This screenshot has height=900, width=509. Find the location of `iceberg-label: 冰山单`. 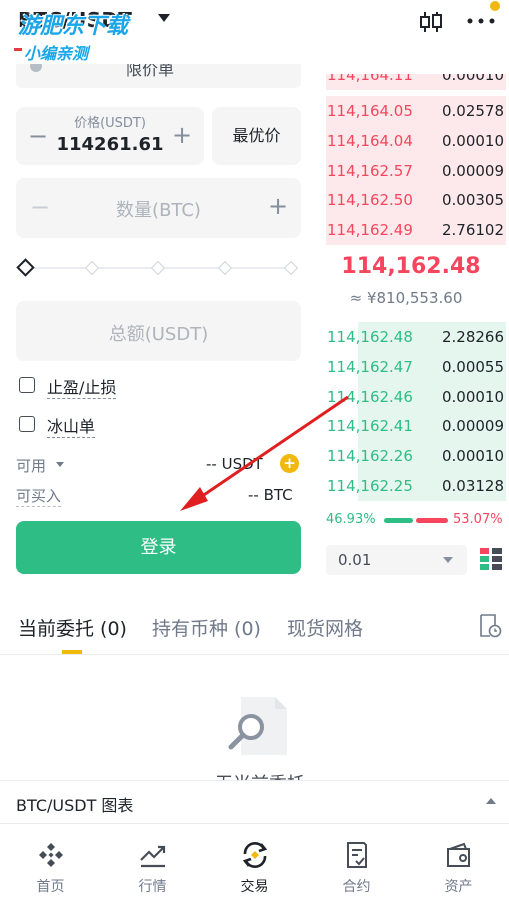

iceberg-label: 冰山单 is located at coordinates (71, 425).